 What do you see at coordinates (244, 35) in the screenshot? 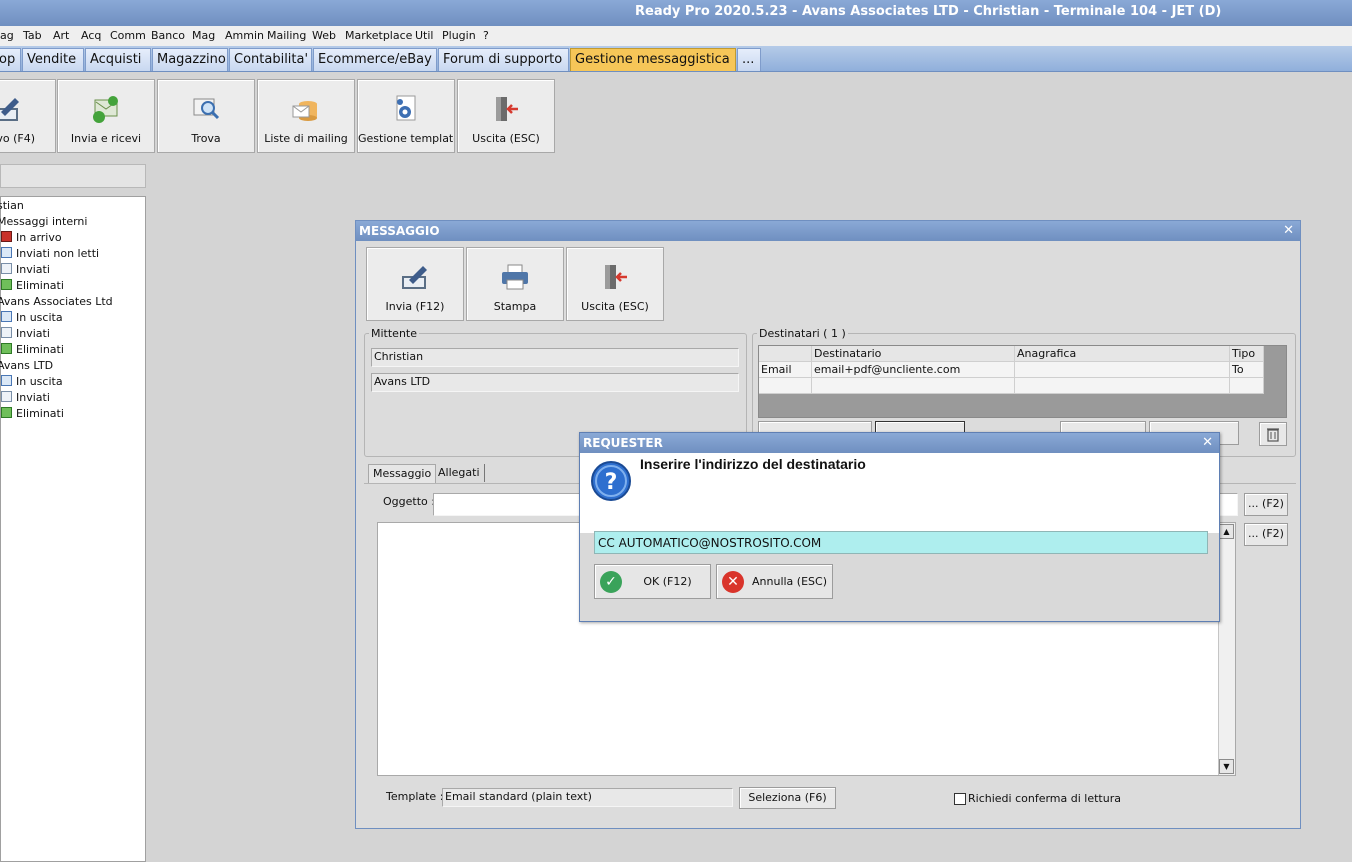
I see `menu-item: Ammin` at bounding box center [244, 35].